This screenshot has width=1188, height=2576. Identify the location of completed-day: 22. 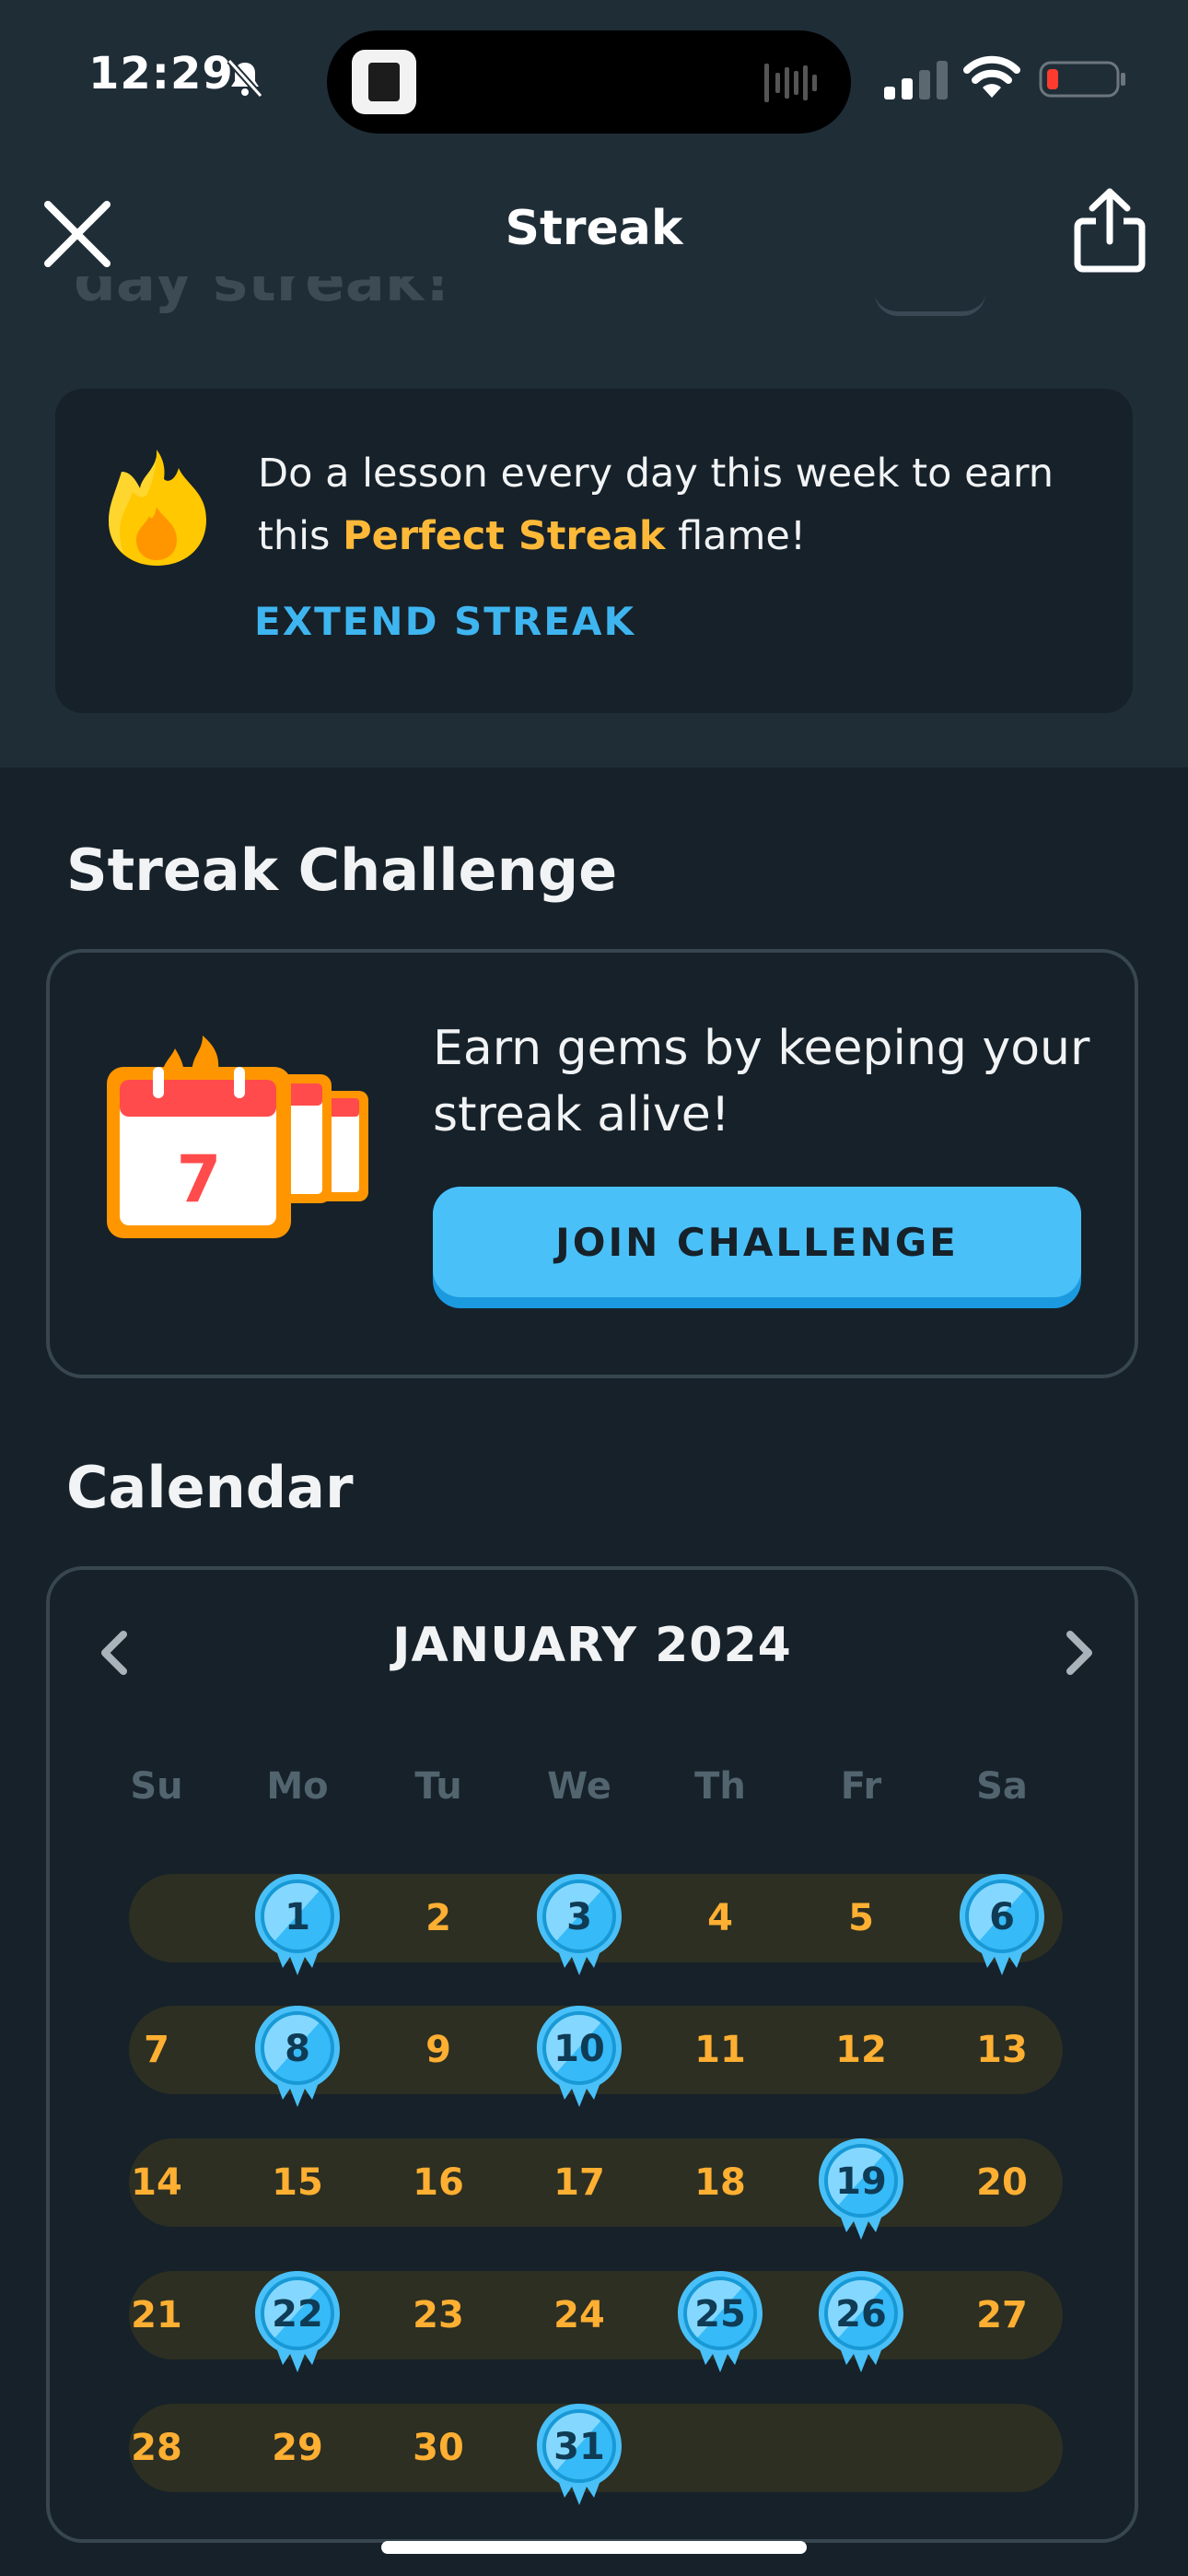
(297, 2324).